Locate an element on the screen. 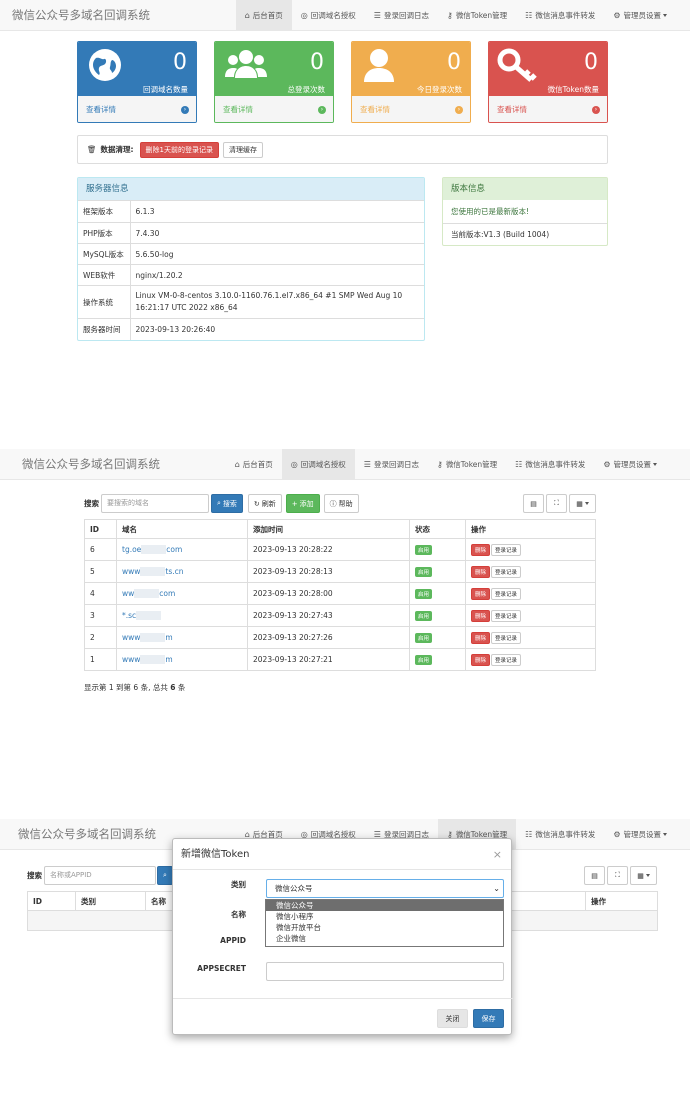 Image resolution: width=690 pixels, height=1095 pixels. search-input: 名称或APPID is located at coordinates (100, 875).